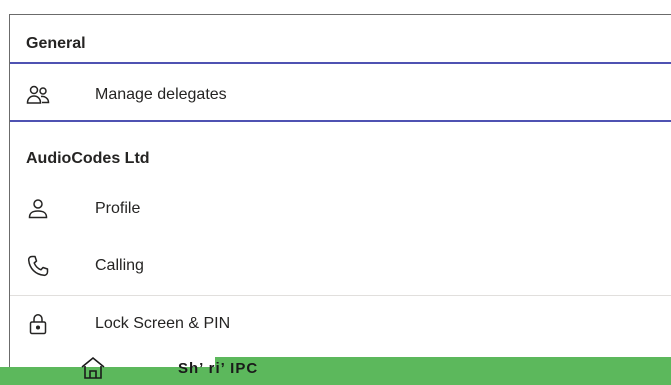 The image size is (671, 385). What do you see at coordinates (93, 368) in the screenshot?
I see `home-icon` at bounding box center [93, 368].